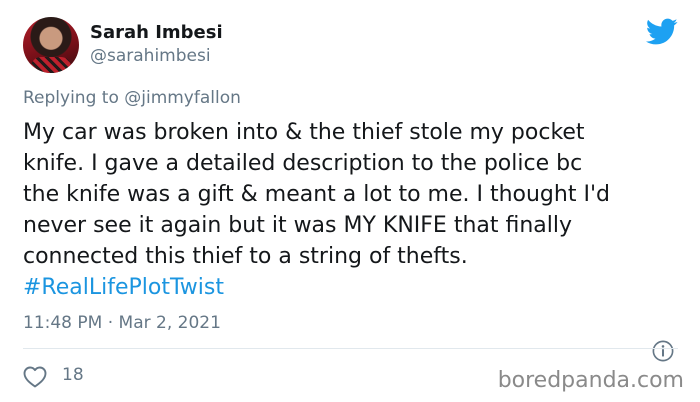 This screenshot has height=402, width=700. I want to click on info-icon, so click(663, 351).